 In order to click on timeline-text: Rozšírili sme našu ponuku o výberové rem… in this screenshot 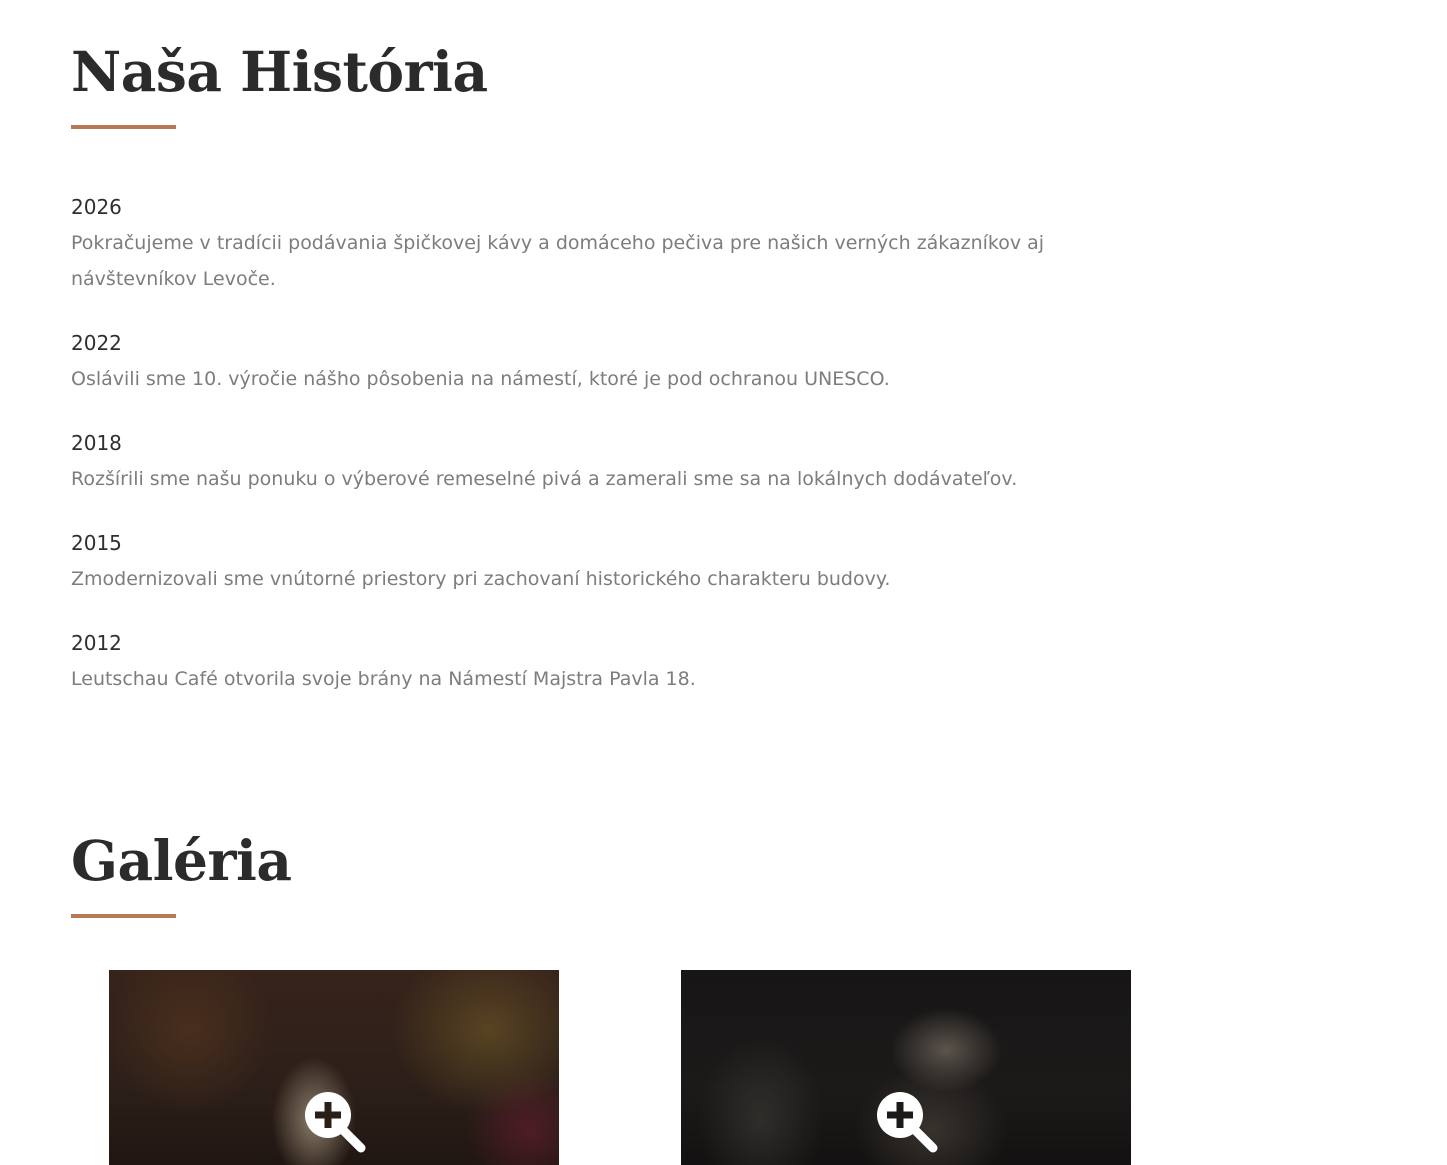, I will do `click(544, 479)`.